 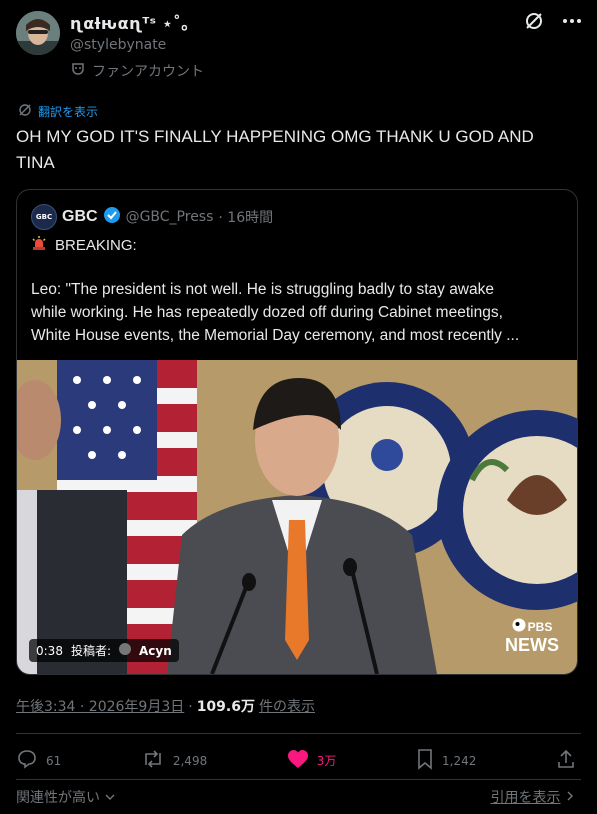 I want to click on translate-link: 翻訳を表示, so click(x=58, y=111).